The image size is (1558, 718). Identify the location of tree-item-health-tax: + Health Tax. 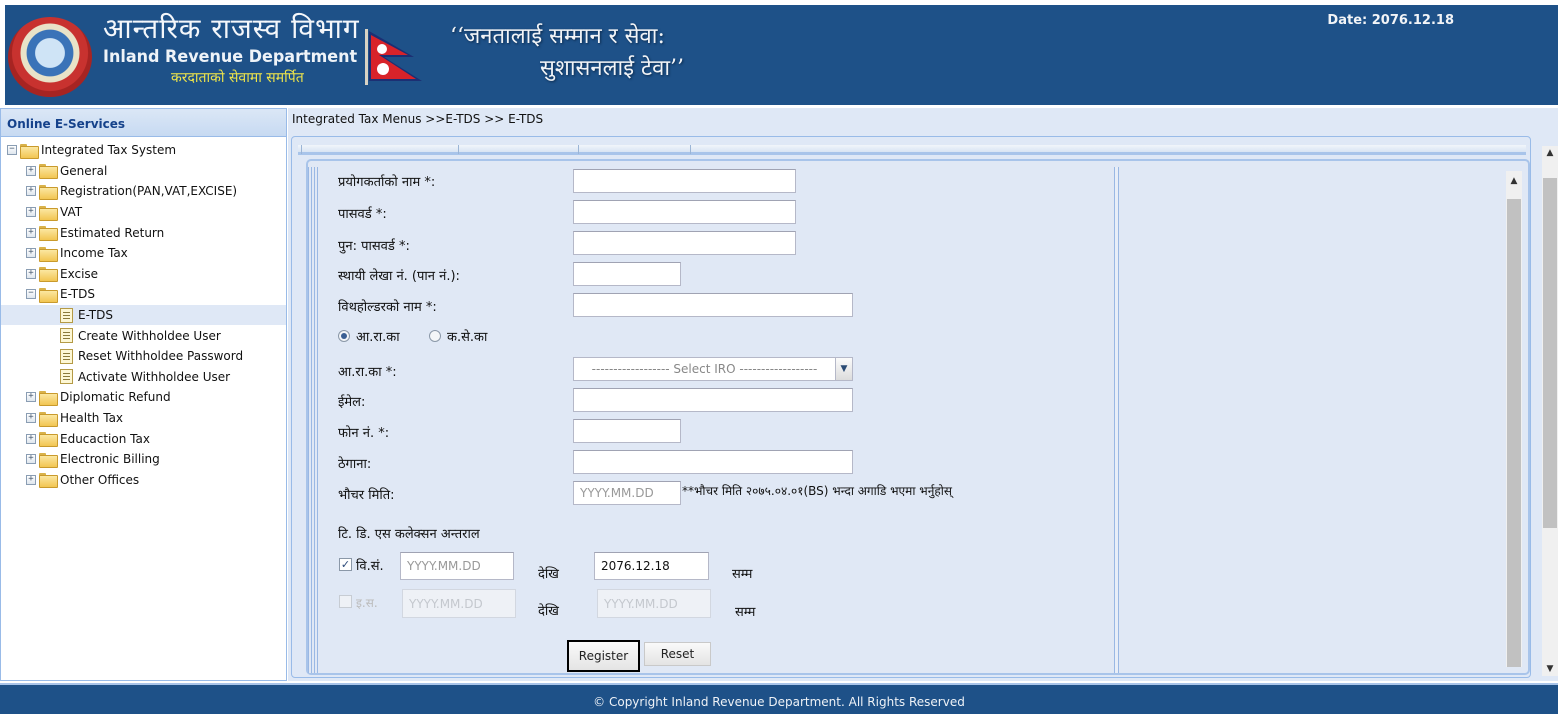
(143, 418).